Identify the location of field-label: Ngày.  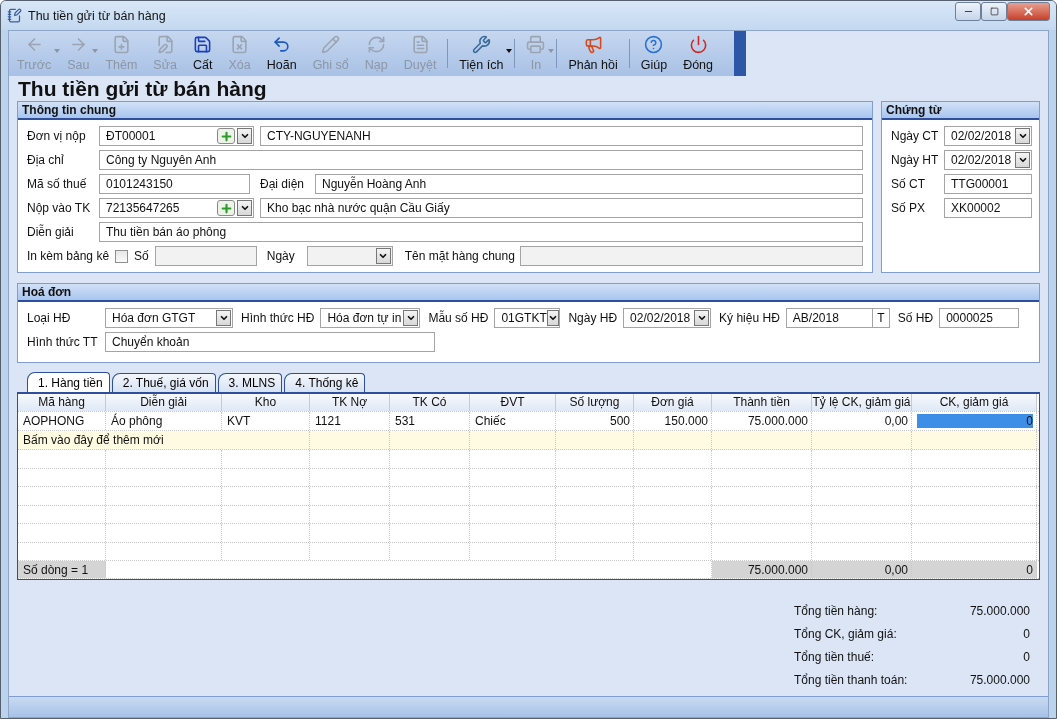
(281, 256).